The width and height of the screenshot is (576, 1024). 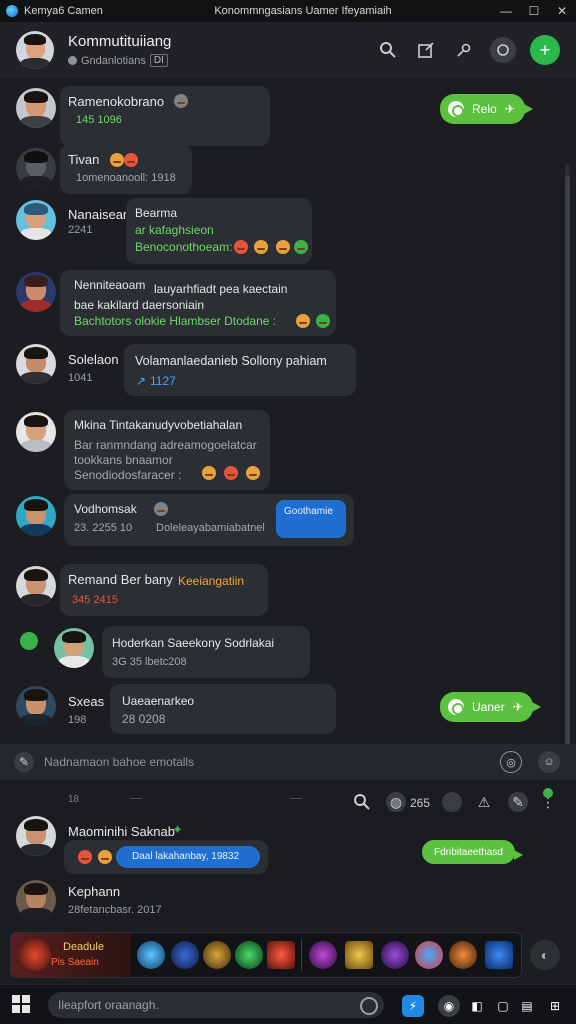 What do you see at coordinates (272, 762) in the screenshot?
I see `message-input: Nadnamaon bahoe emotalls` at bounding box center [272, 762].